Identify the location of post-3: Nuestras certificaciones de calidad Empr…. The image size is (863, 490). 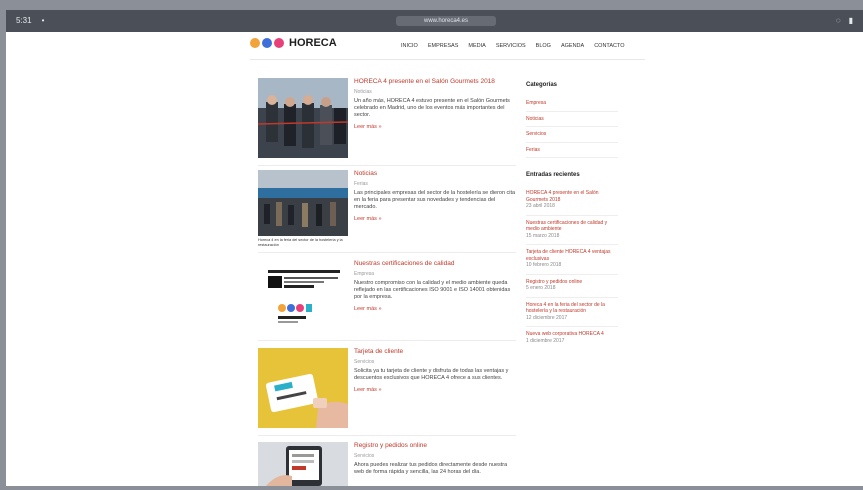
(387, 300).